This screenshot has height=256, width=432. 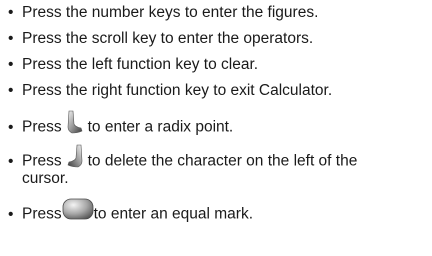 What do you see at coordinates (75, 125) in the screenshot?
I see `left-soft-key-icon` at bounding box center [75, 125].